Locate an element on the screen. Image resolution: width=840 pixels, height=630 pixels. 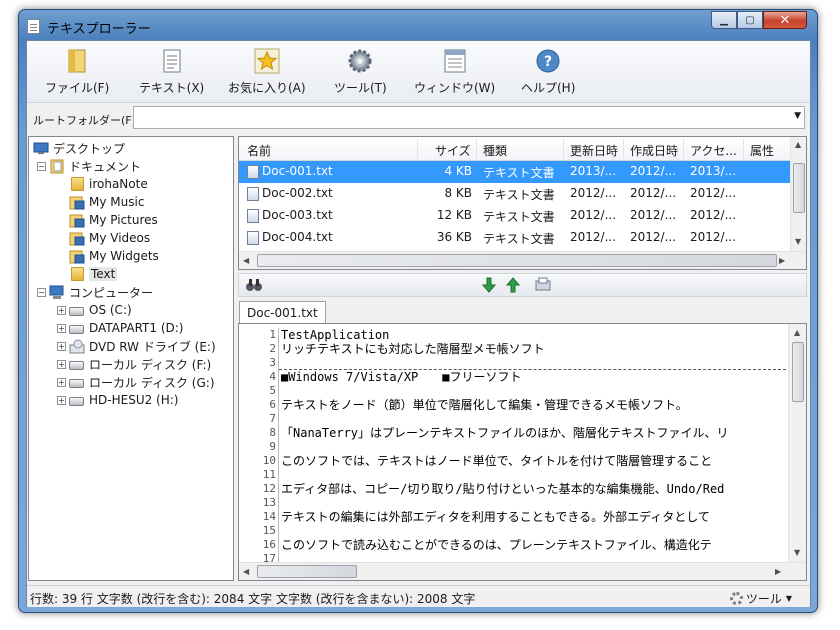
column-header-name: 名前 is located at coordinates (259, 150).